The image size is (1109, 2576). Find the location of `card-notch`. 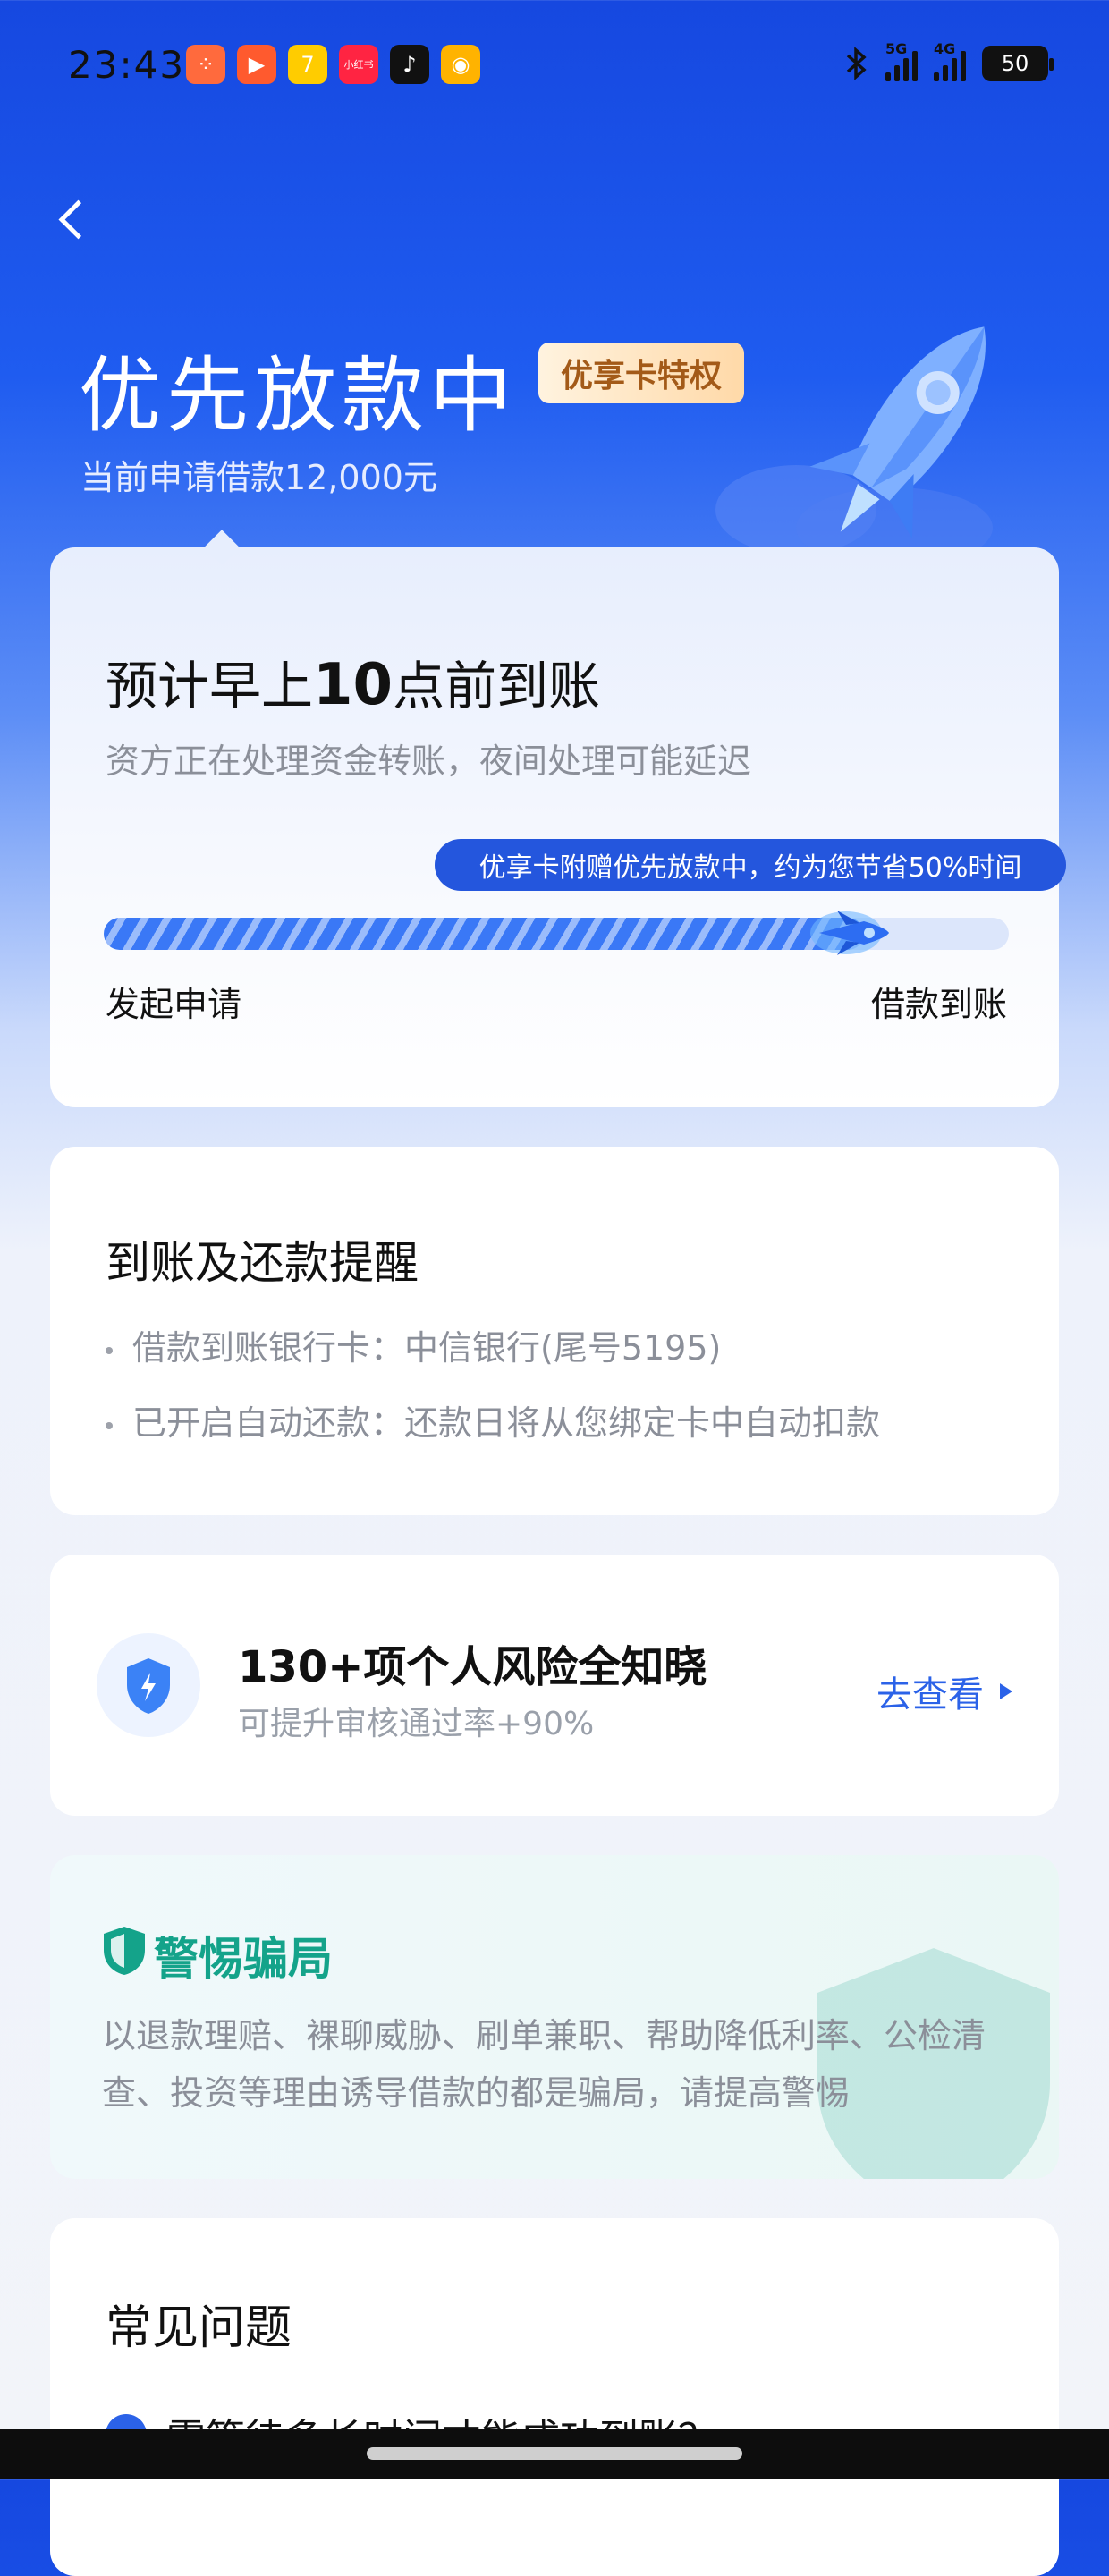

card-notch is located at coordinates (222, 547).